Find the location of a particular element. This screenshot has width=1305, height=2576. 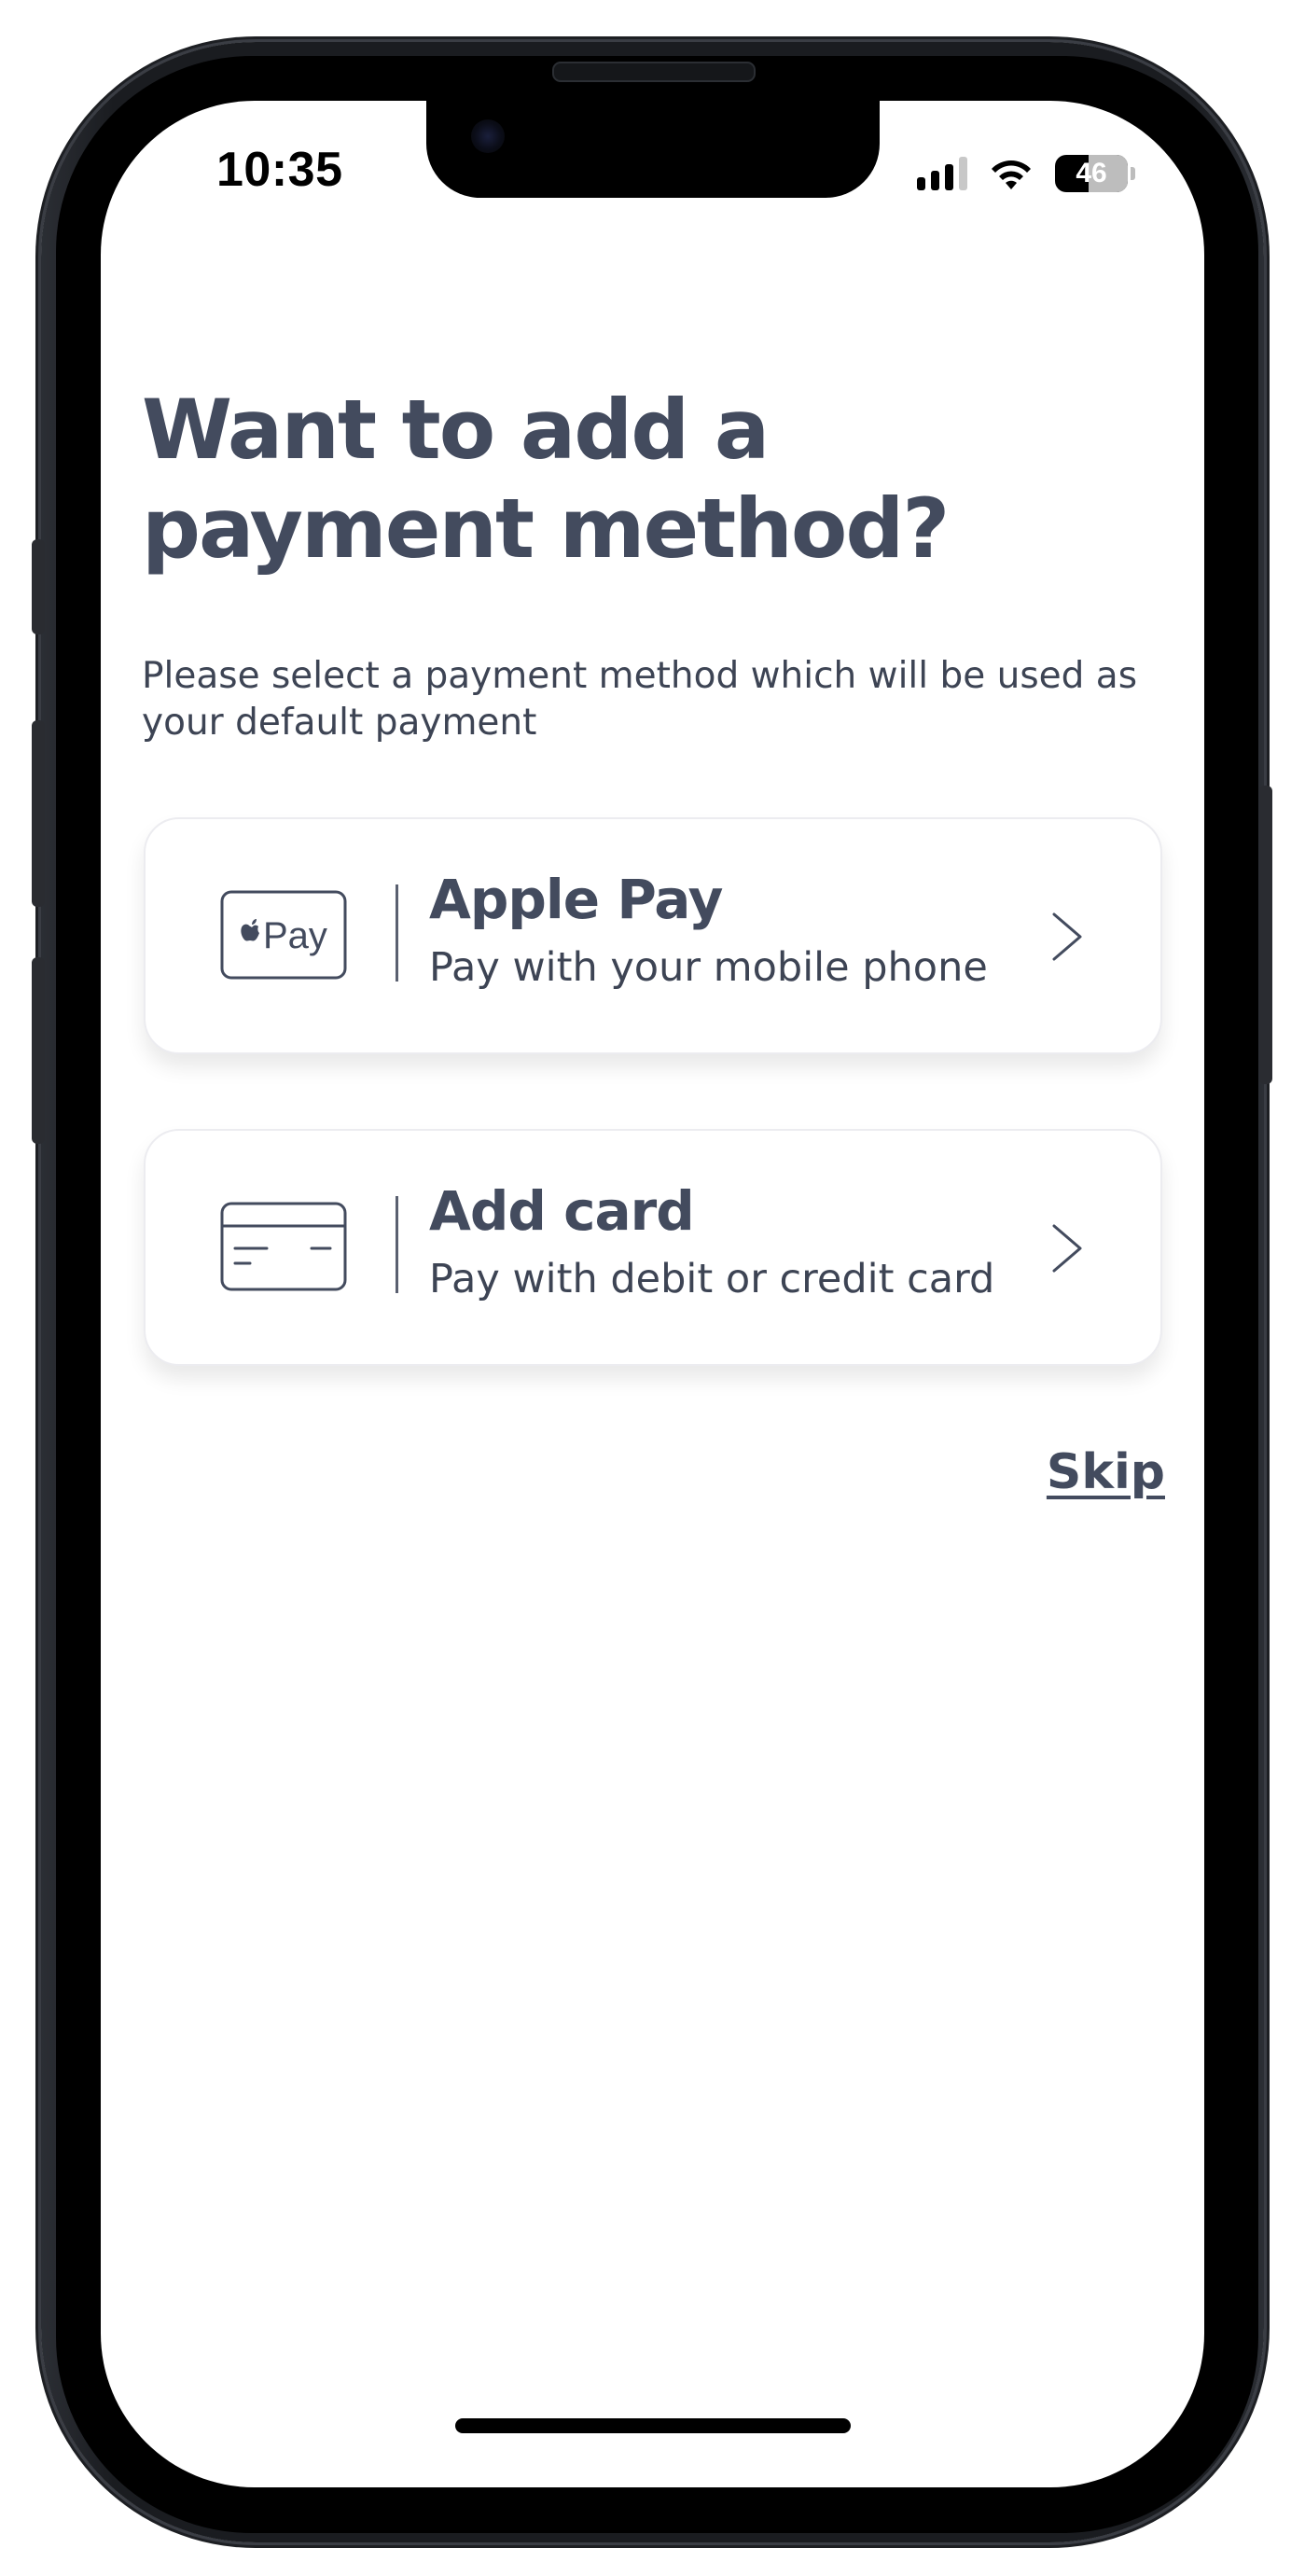

add-card-description: Pay with debit or credit card is located at coordinates (712, 1279).